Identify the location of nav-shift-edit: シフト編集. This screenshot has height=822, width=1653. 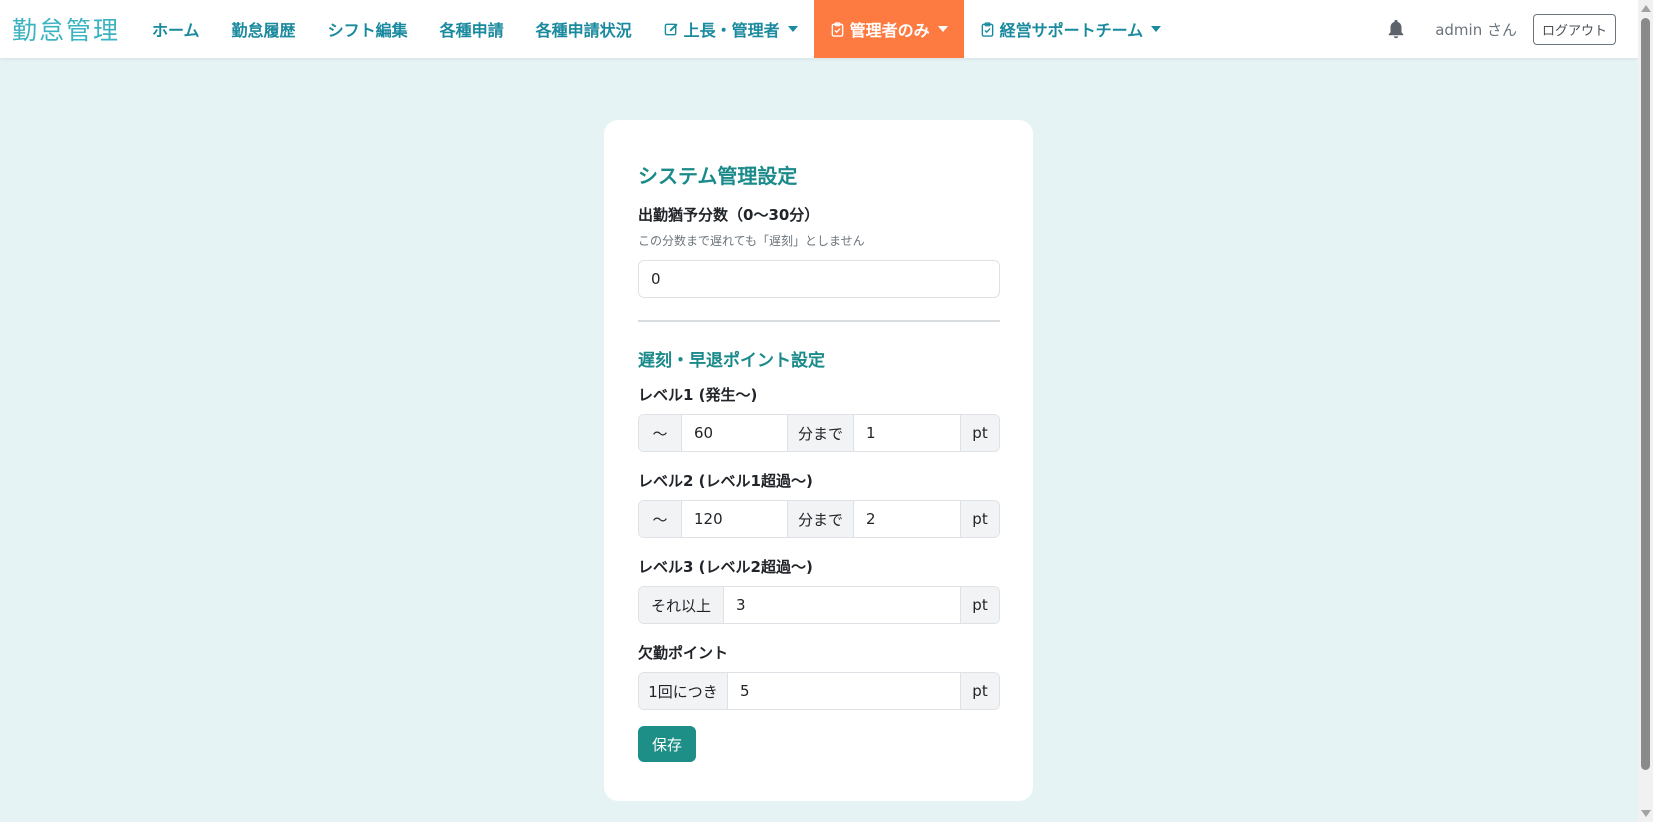
(368, 29).